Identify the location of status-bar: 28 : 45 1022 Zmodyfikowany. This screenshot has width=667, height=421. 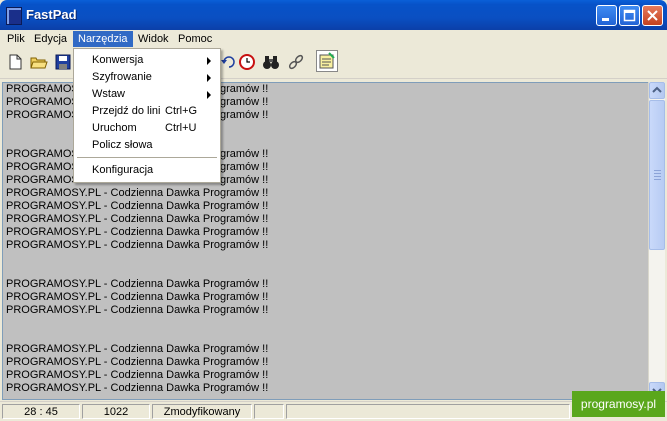
(333, 411).